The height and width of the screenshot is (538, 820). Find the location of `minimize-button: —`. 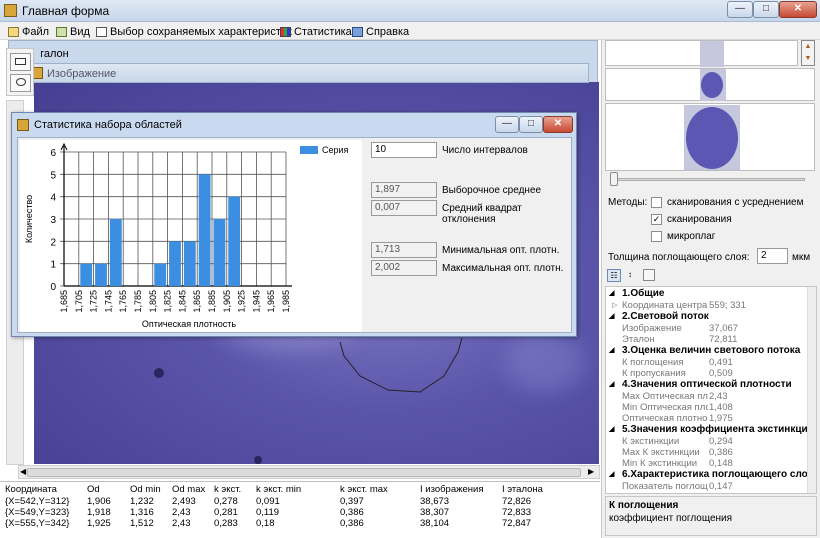

minimize-button: — is located at coordinates (740, 9).